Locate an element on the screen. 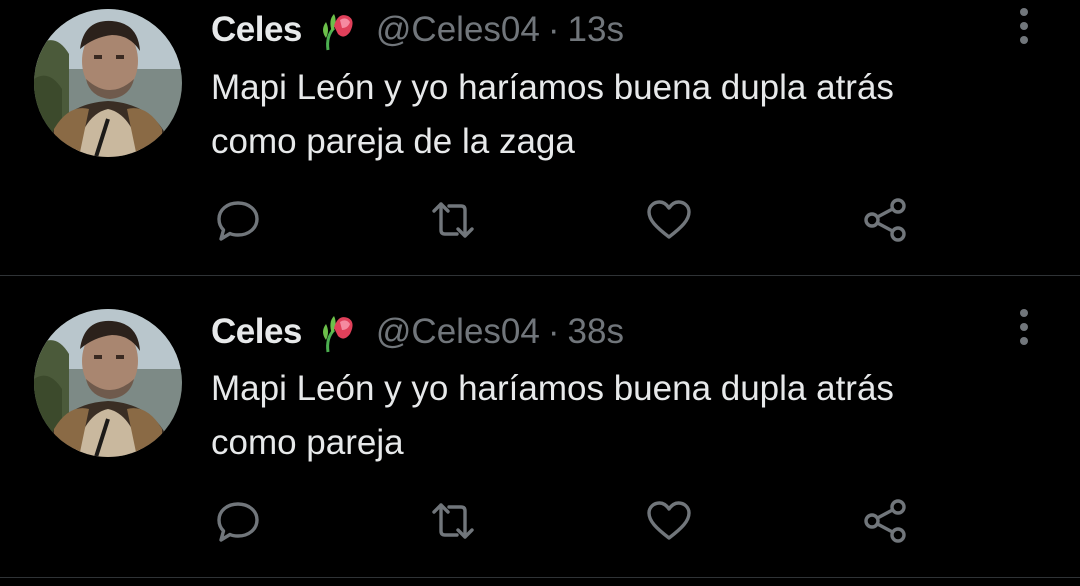  tweet-header: Celes @Celes04 · 38s is located at coordinates (417, 332).